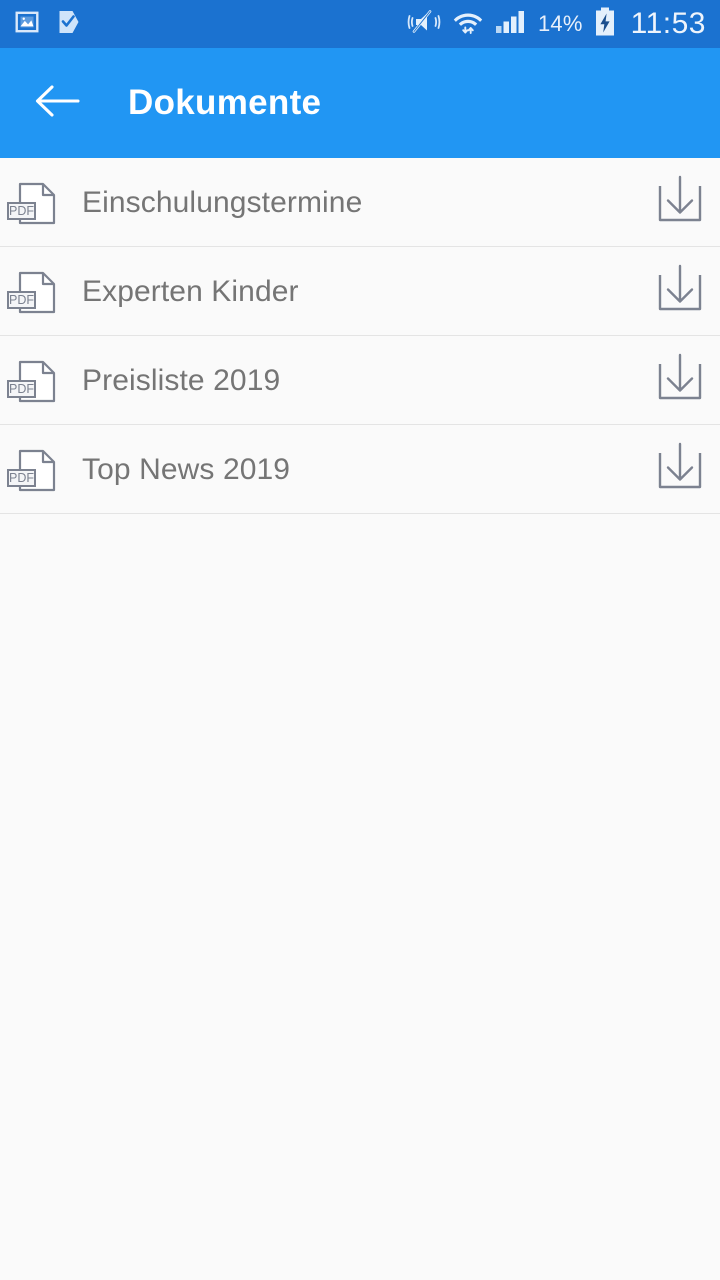  I want to click on arrow-left-icon, so click(57, 103).